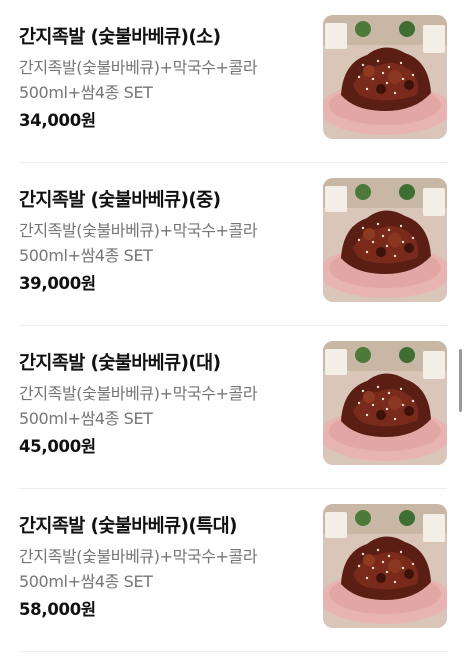 The image size is (466, 657). I want to click on menu-item-name: 간지족발 (숯불바베큐)(대), so click(120, 363).